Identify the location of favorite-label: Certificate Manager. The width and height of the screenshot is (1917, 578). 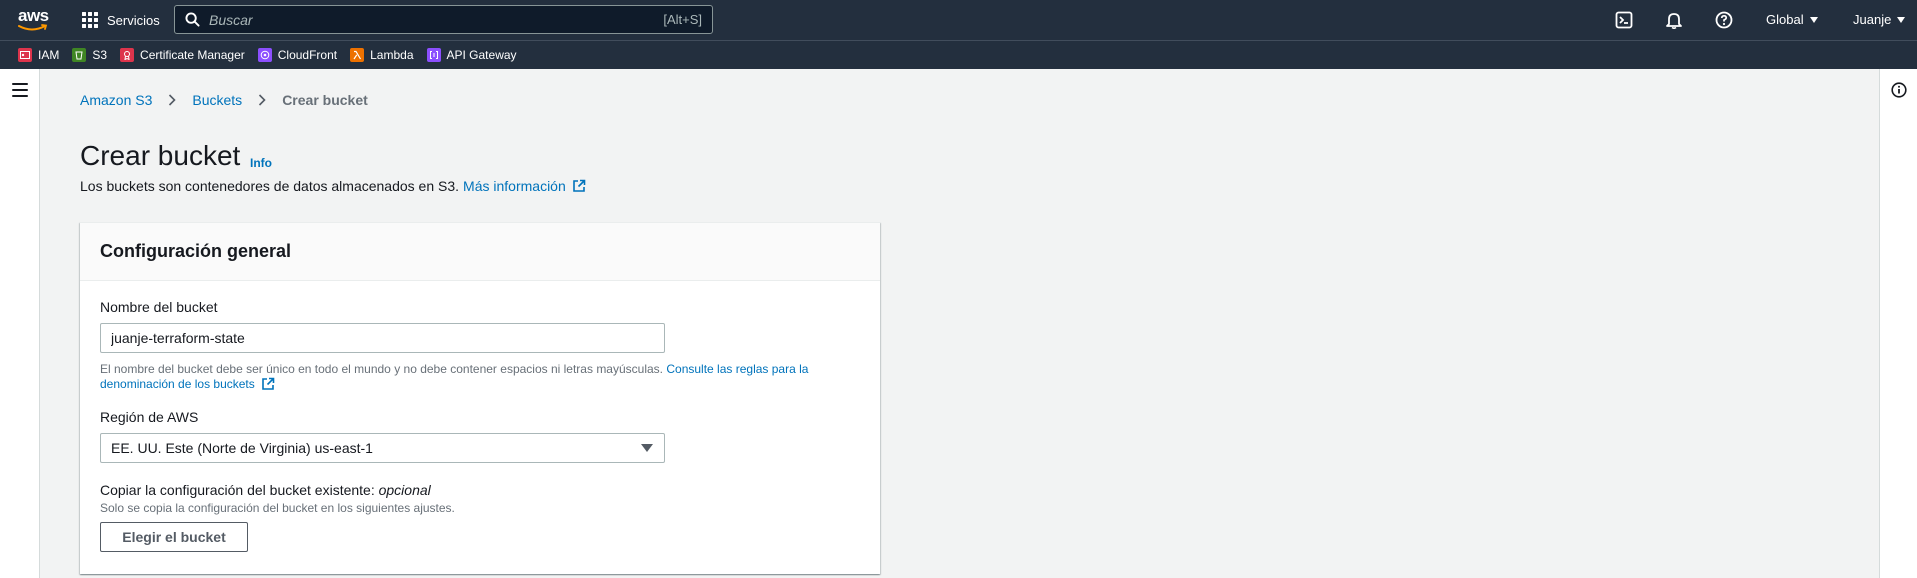
(192, 55).